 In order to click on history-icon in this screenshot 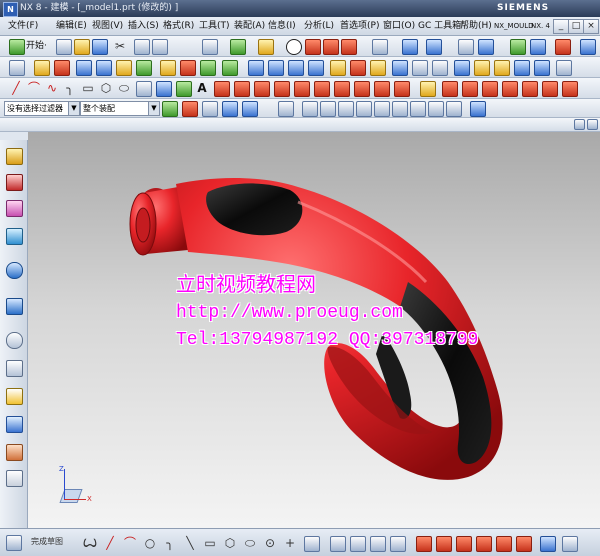, I will do `click(14, 306)`.